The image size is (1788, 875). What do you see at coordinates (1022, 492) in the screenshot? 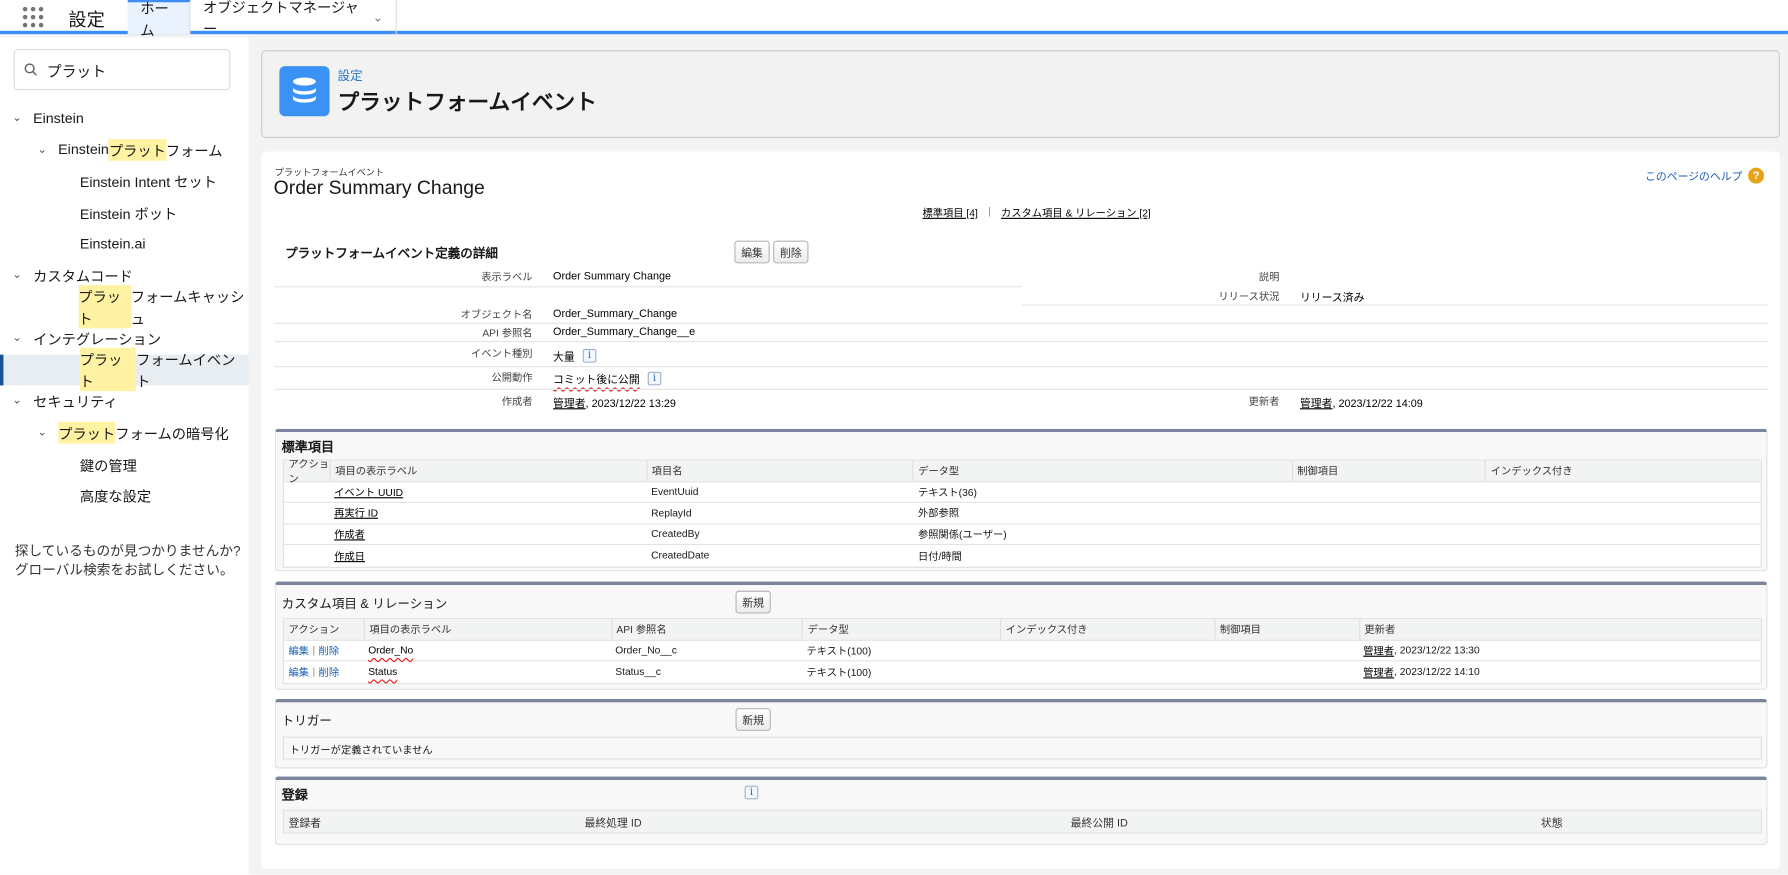
I see `table-row: イベント UUID EventUuid テキスト(36)` at bounding box center [1022, 492].